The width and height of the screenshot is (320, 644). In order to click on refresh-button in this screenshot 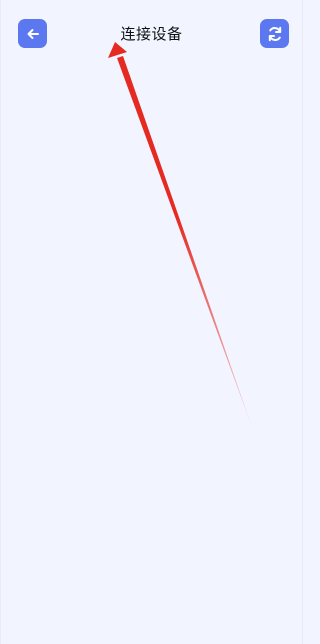, I will do `click(274, 33)`.